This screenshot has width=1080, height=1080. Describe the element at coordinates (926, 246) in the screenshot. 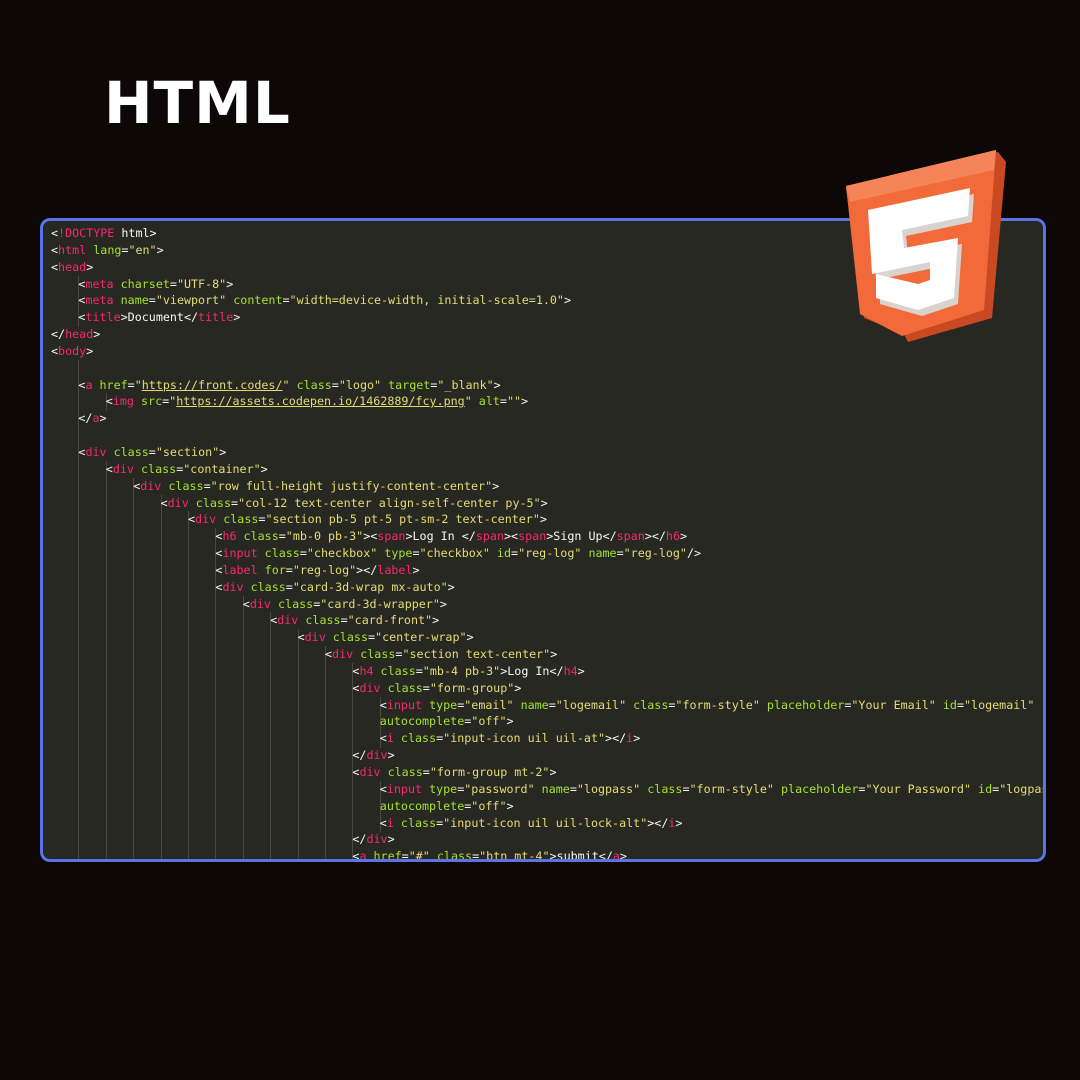

I see `html5-logo-icon` at that location.